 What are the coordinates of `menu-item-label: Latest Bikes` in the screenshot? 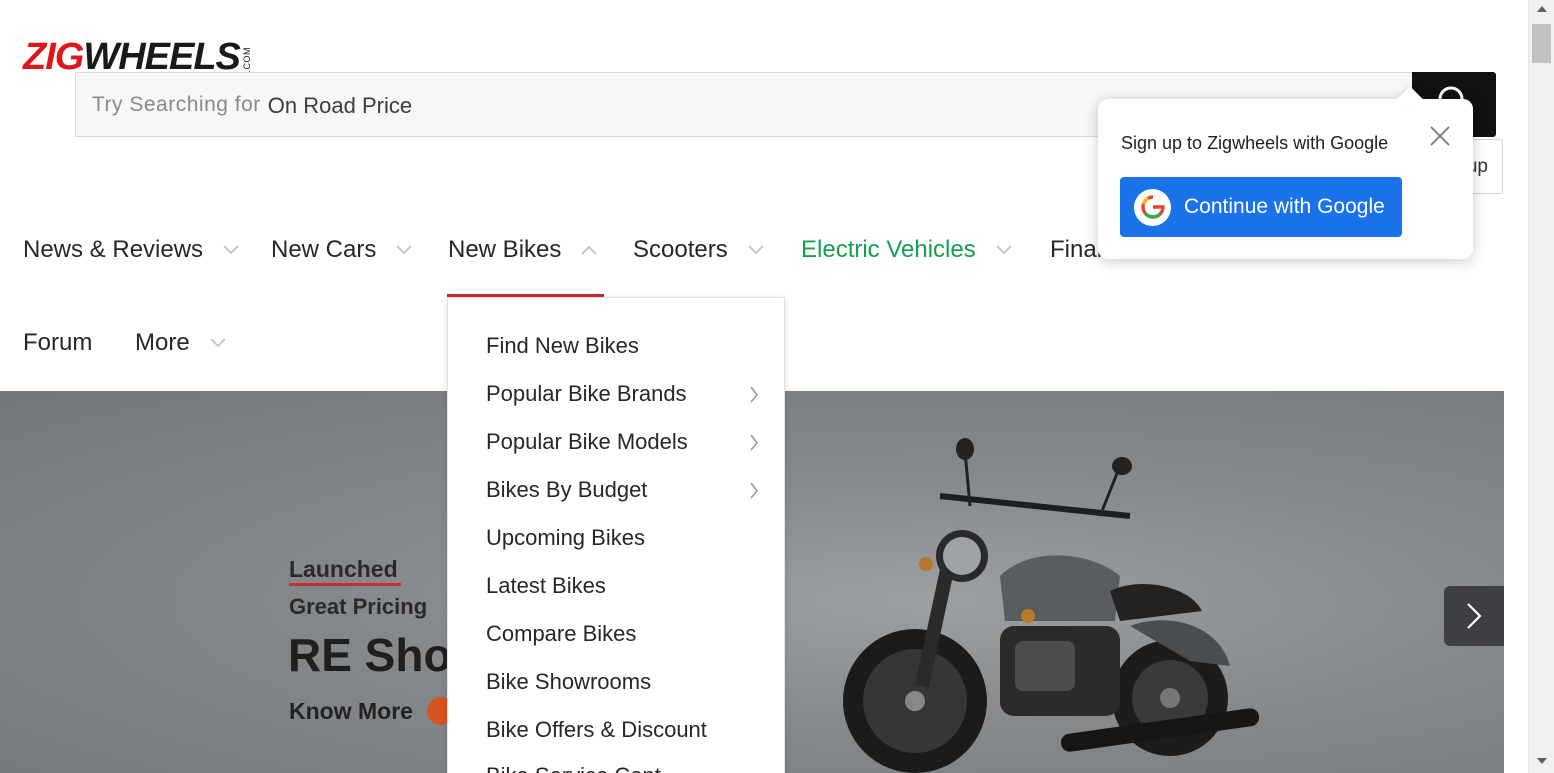 It's located at (546, 585).